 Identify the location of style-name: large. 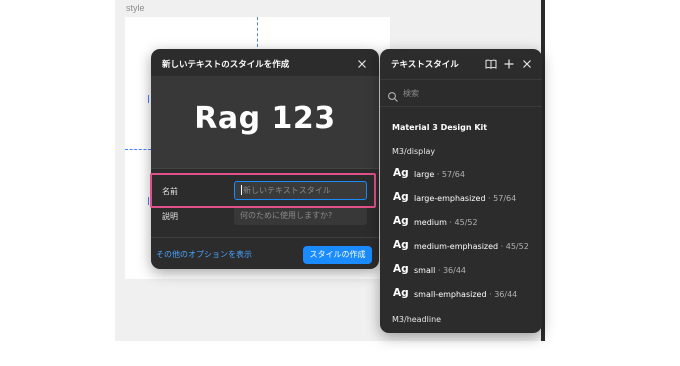
(424, 174).